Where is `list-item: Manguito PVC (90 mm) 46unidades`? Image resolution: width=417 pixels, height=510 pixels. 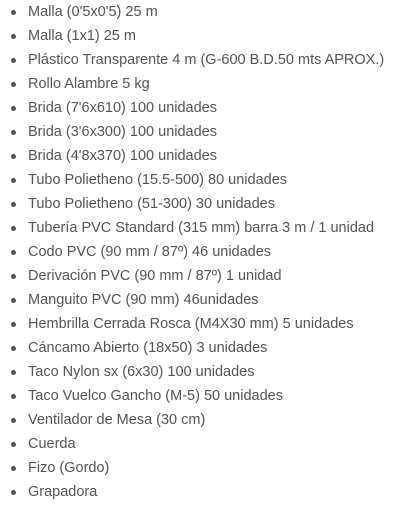 list-item: Manguito PVC (90 mm) 46unidades is located at coordinates (208, 300).